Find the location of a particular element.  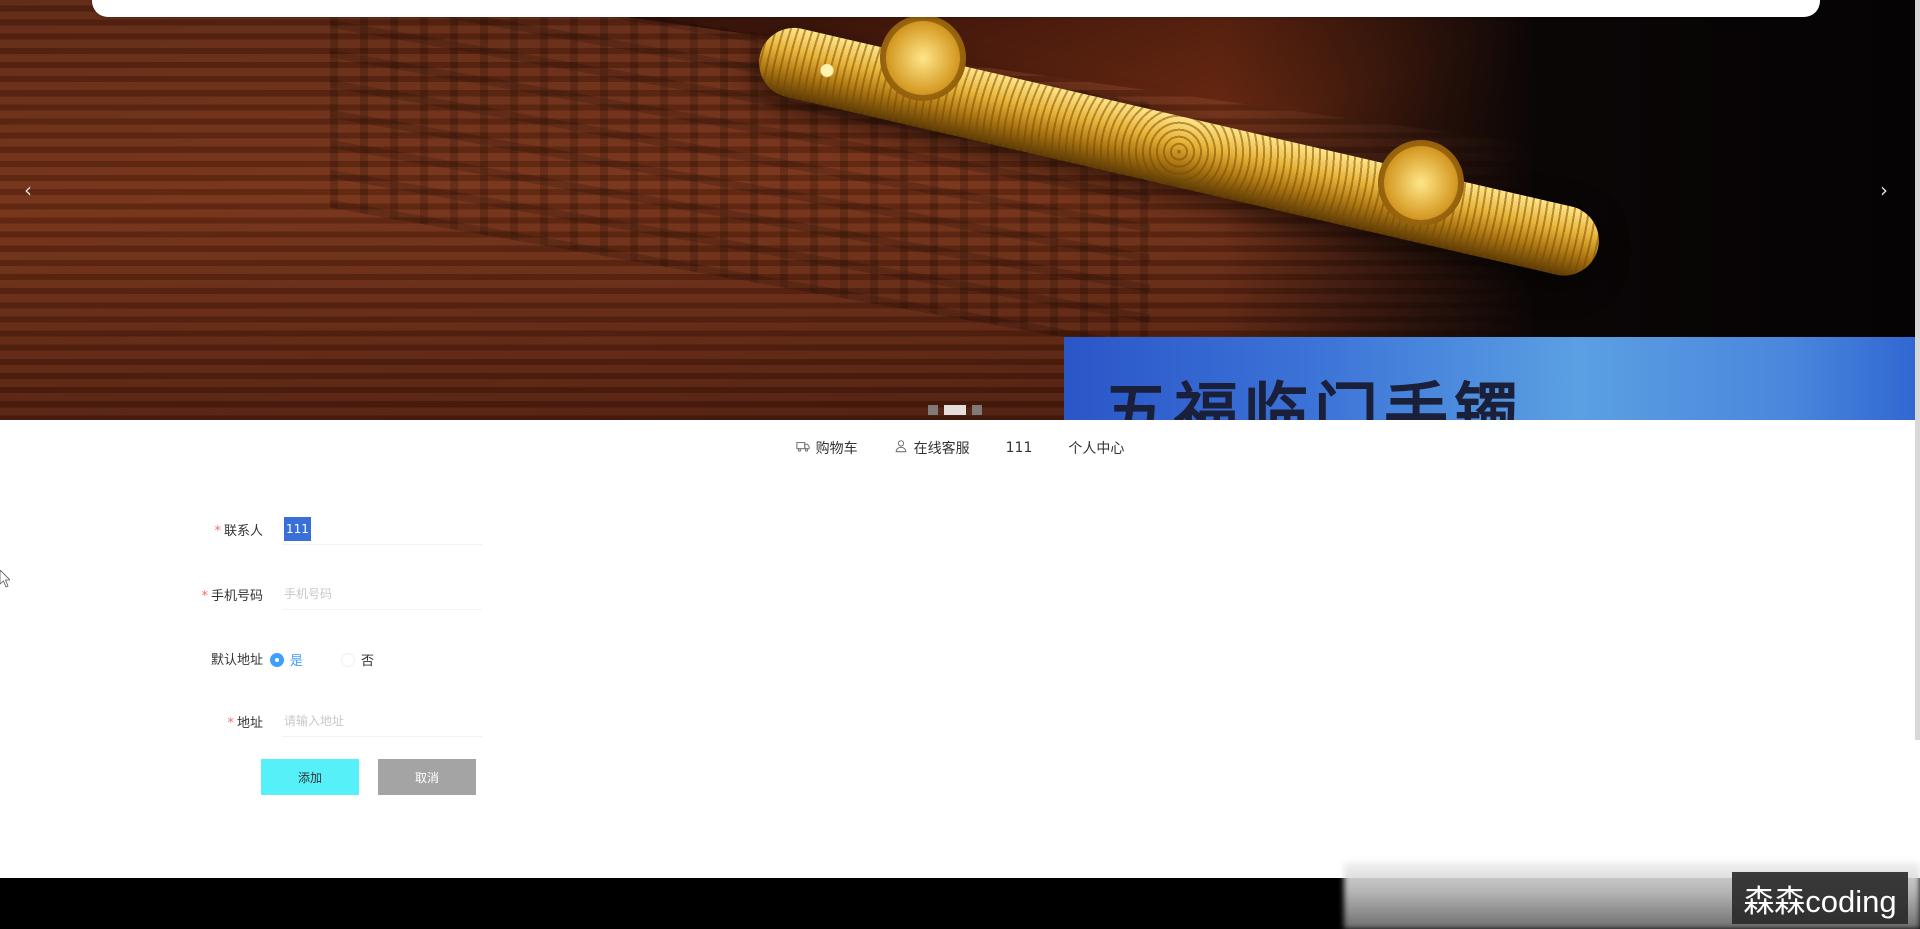

radio-no is located at coordinates (348, 659).